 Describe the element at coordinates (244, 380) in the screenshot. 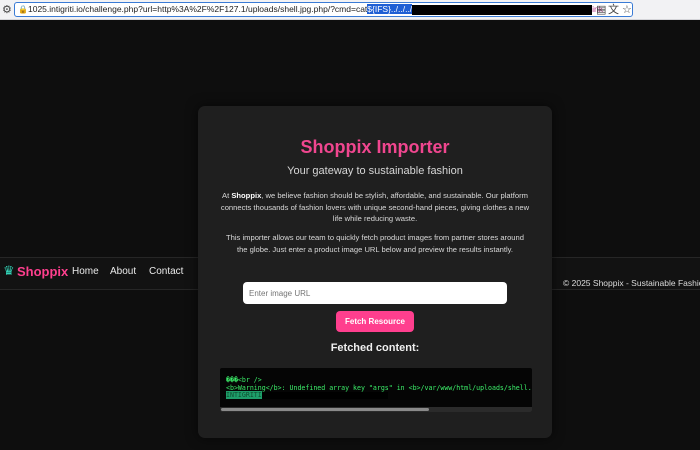

I see `output-line: ���<br />` at that location.